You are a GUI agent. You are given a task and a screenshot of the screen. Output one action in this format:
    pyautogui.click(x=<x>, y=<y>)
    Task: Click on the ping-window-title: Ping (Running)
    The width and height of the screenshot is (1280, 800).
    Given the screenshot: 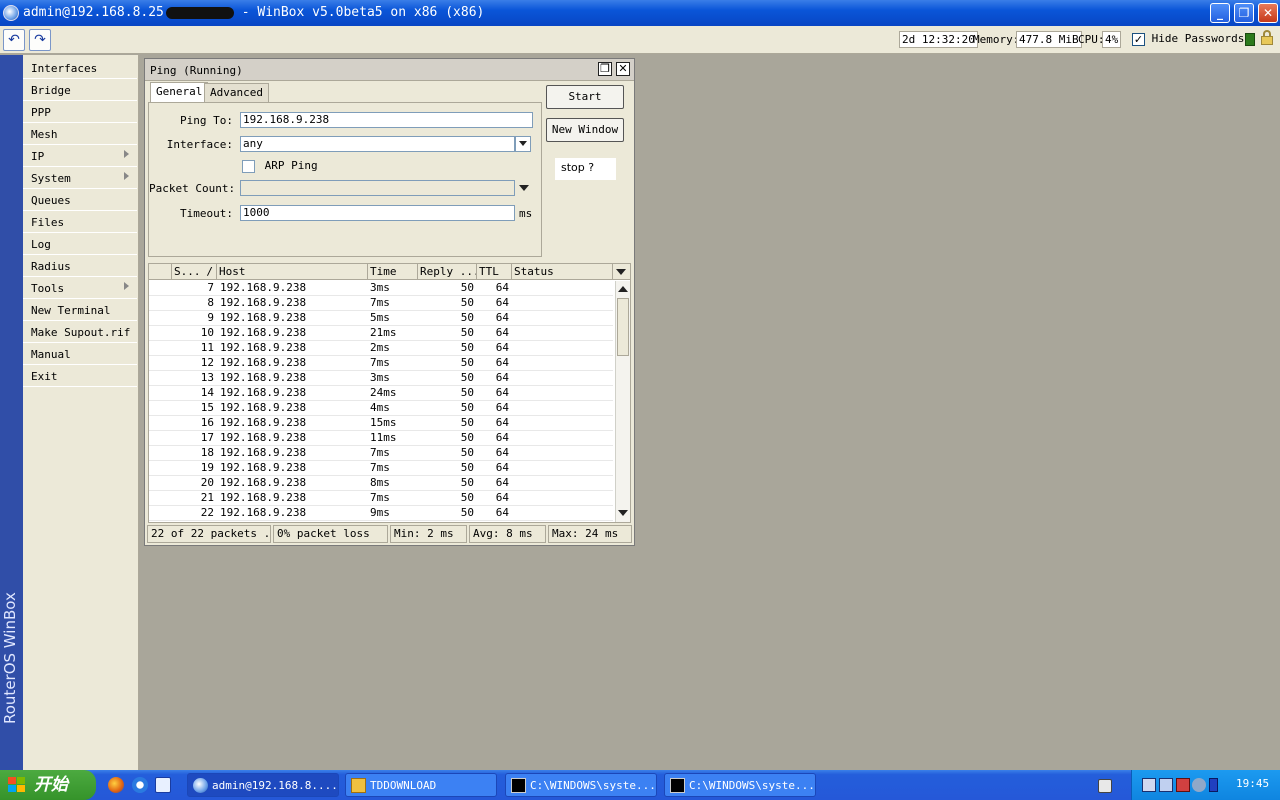 What is the action you would take?
    pyautogui.click(x=196, y=70)
    